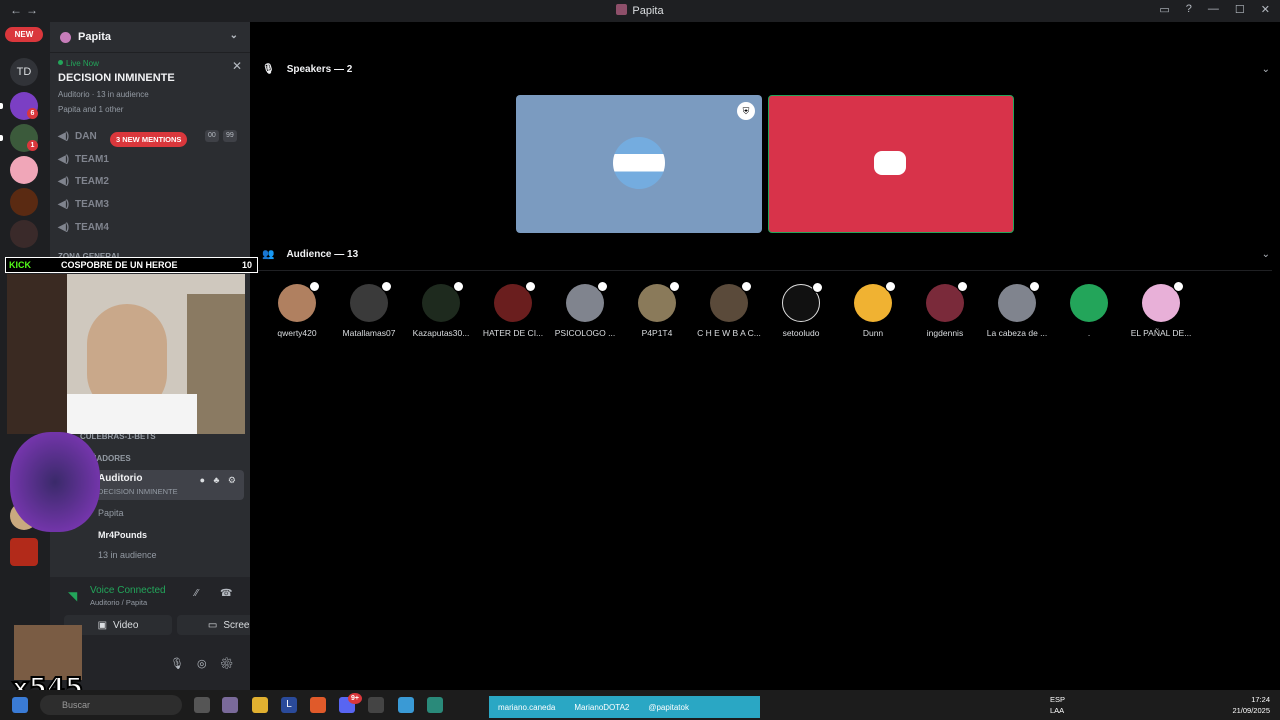 This screenshot has width=1280, height=720. I want to click on channel-tag: 00, so click(212, 136).